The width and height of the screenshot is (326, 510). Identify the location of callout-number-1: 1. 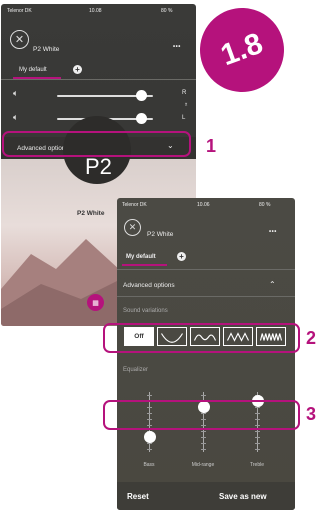
(211, 146).